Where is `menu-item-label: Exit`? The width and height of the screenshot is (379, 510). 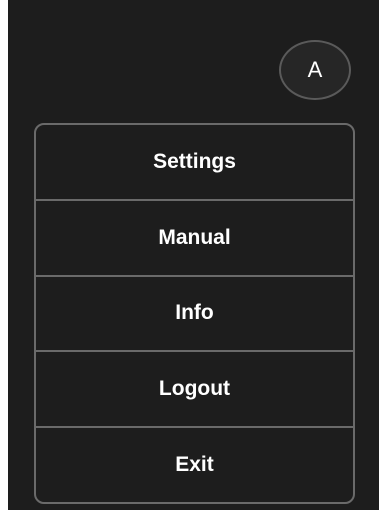 menu-item-label: Exit is located at coordinates (194, 465).